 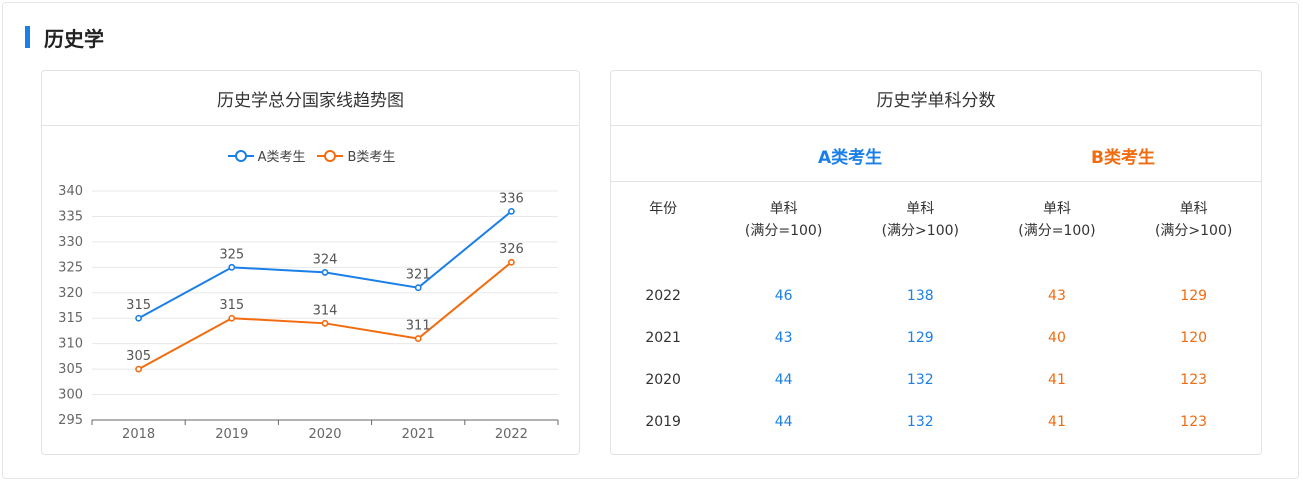 I want to click on y-tick-label: 325, so click(x=70, y=267).